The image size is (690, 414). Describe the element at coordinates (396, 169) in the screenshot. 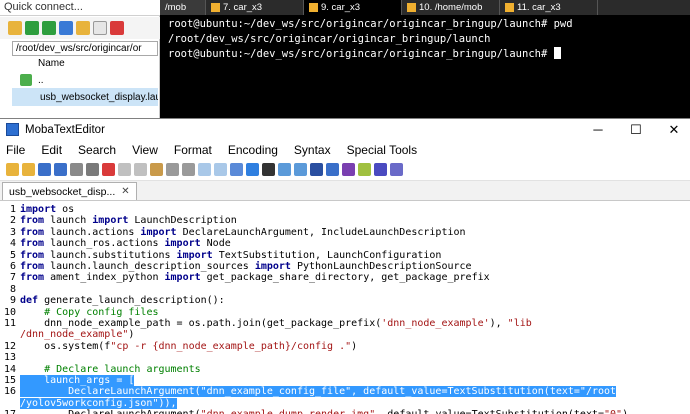

I see `close-x-icon` at that location.